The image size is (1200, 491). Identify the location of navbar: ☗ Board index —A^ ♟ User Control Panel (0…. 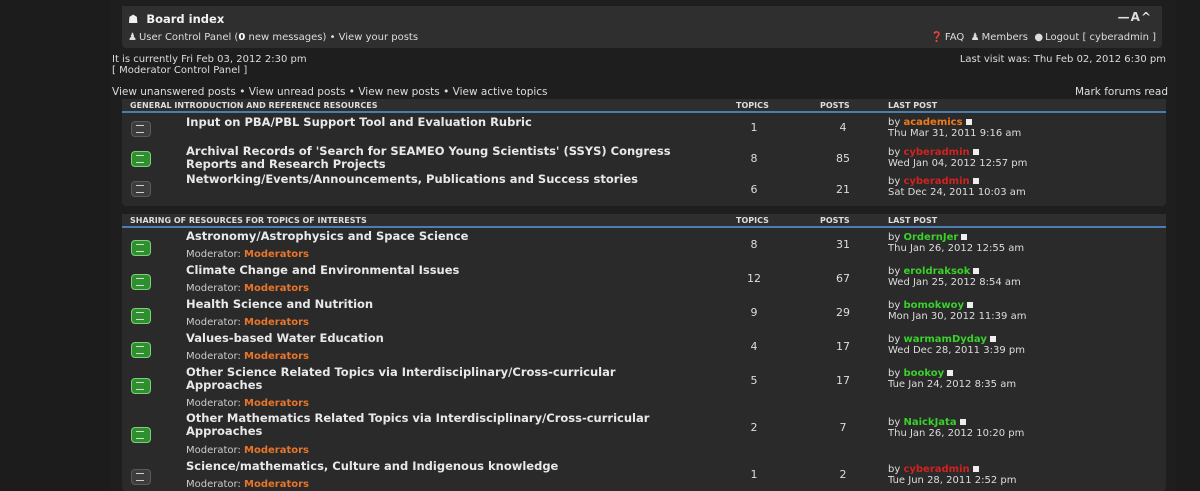
(642, 27).